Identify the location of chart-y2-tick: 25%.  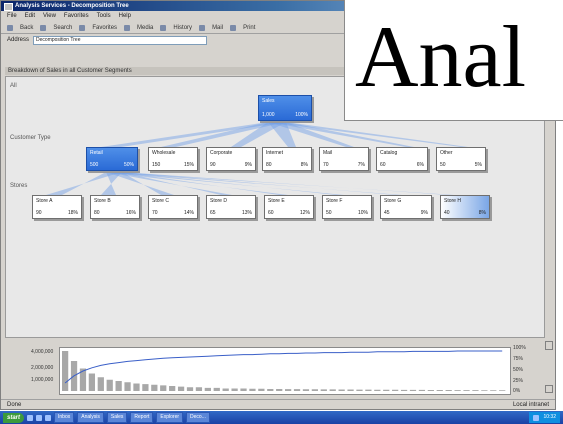
(518, 381).